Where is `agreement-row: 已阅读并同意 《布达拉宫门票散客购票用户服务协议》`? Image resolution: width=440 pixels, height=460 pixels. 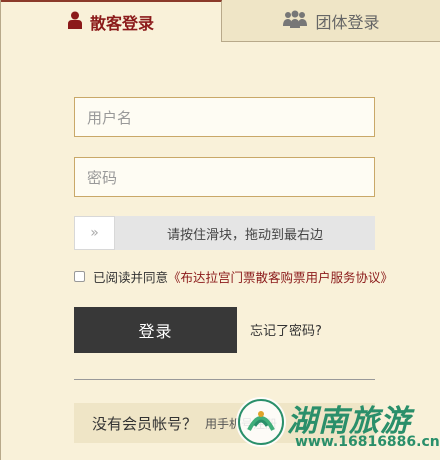 agreement-row: 已阅读并同意 《布达拉宫门票散客购票用户服务协议》 is located at coordinates (244, 276).